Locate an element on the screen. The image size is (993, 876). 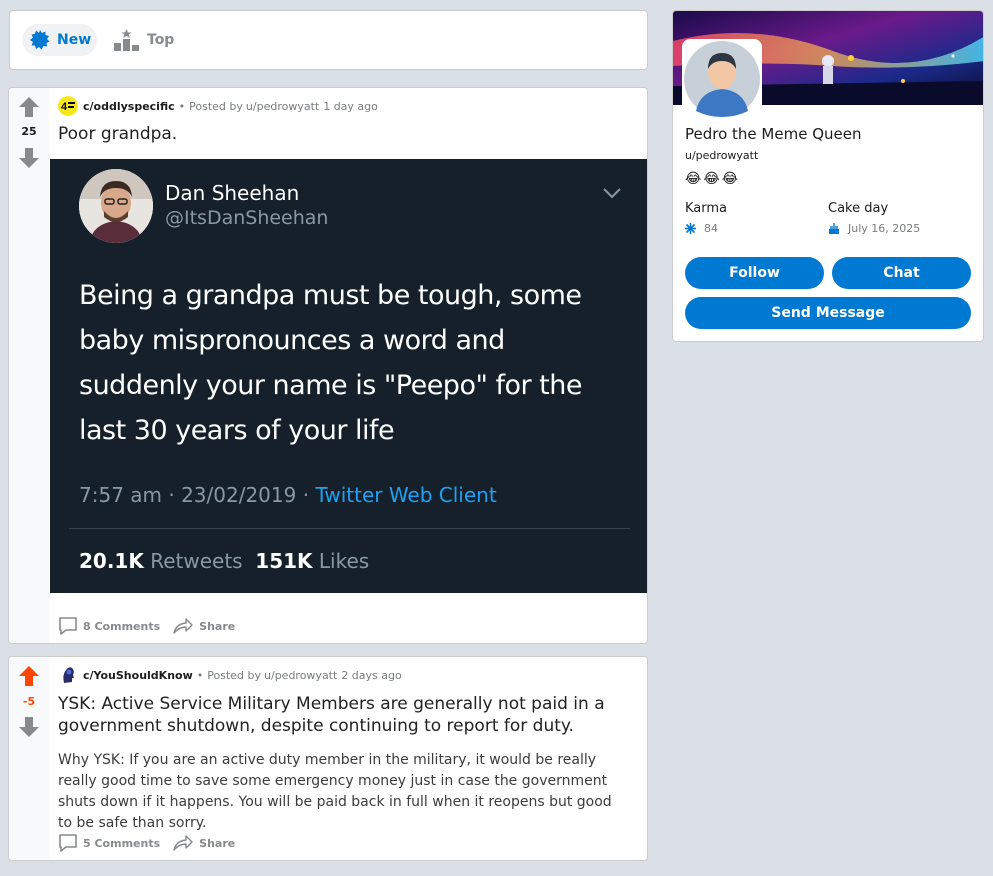
profile-emoji-flair: 😂😂😂 is located at coordinates (713, 179).